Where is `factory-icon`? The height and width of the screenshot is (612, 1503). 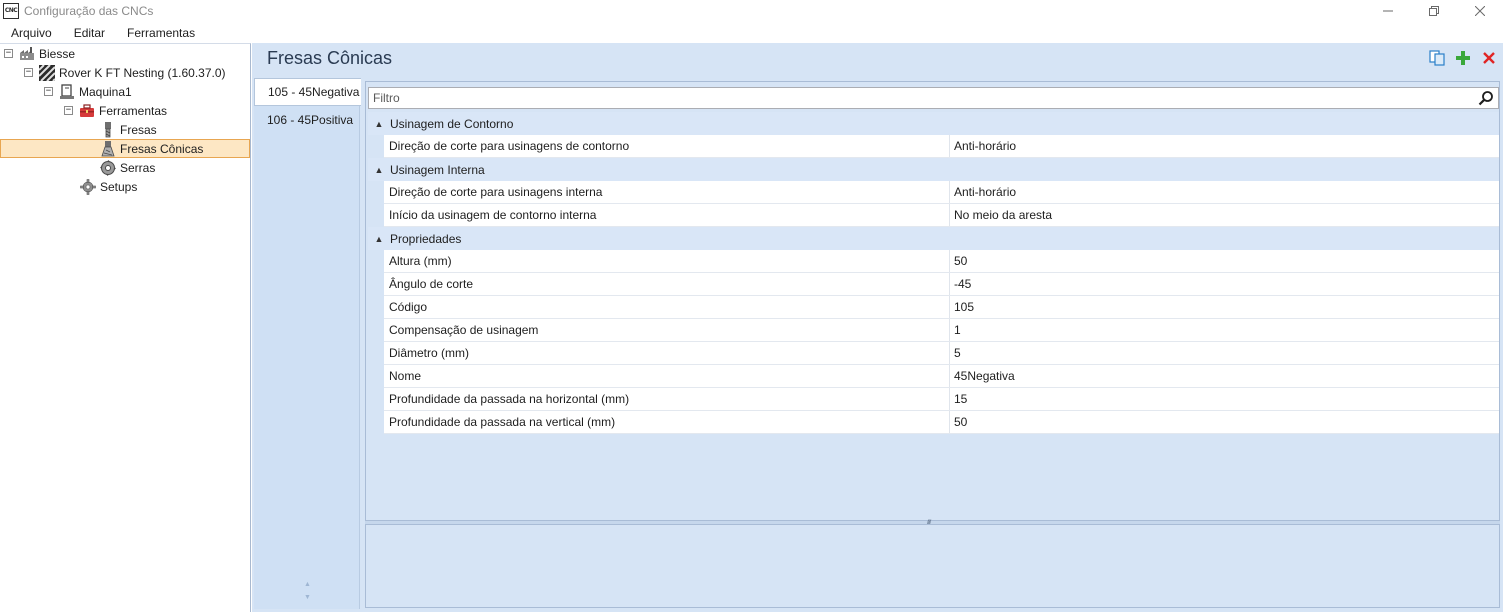
factory-icon is located at coordinates (27, 54).